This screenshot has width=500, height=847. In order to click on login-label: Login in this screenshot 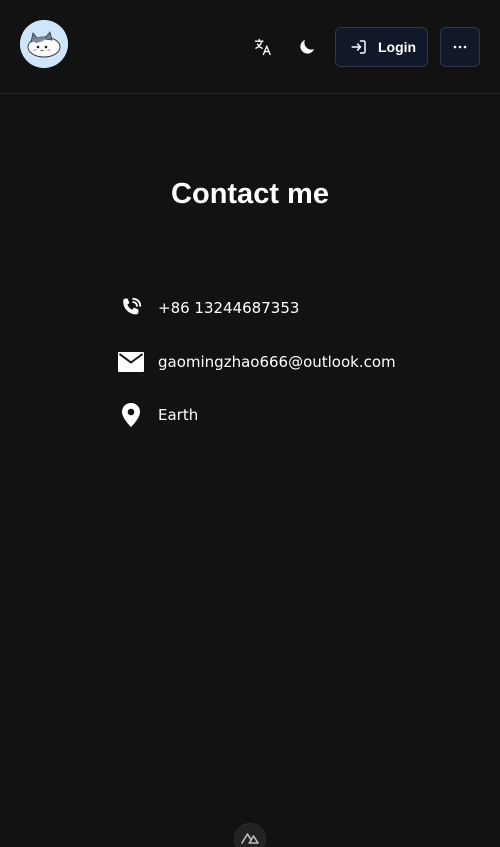, I will do `click(397, 47)`.